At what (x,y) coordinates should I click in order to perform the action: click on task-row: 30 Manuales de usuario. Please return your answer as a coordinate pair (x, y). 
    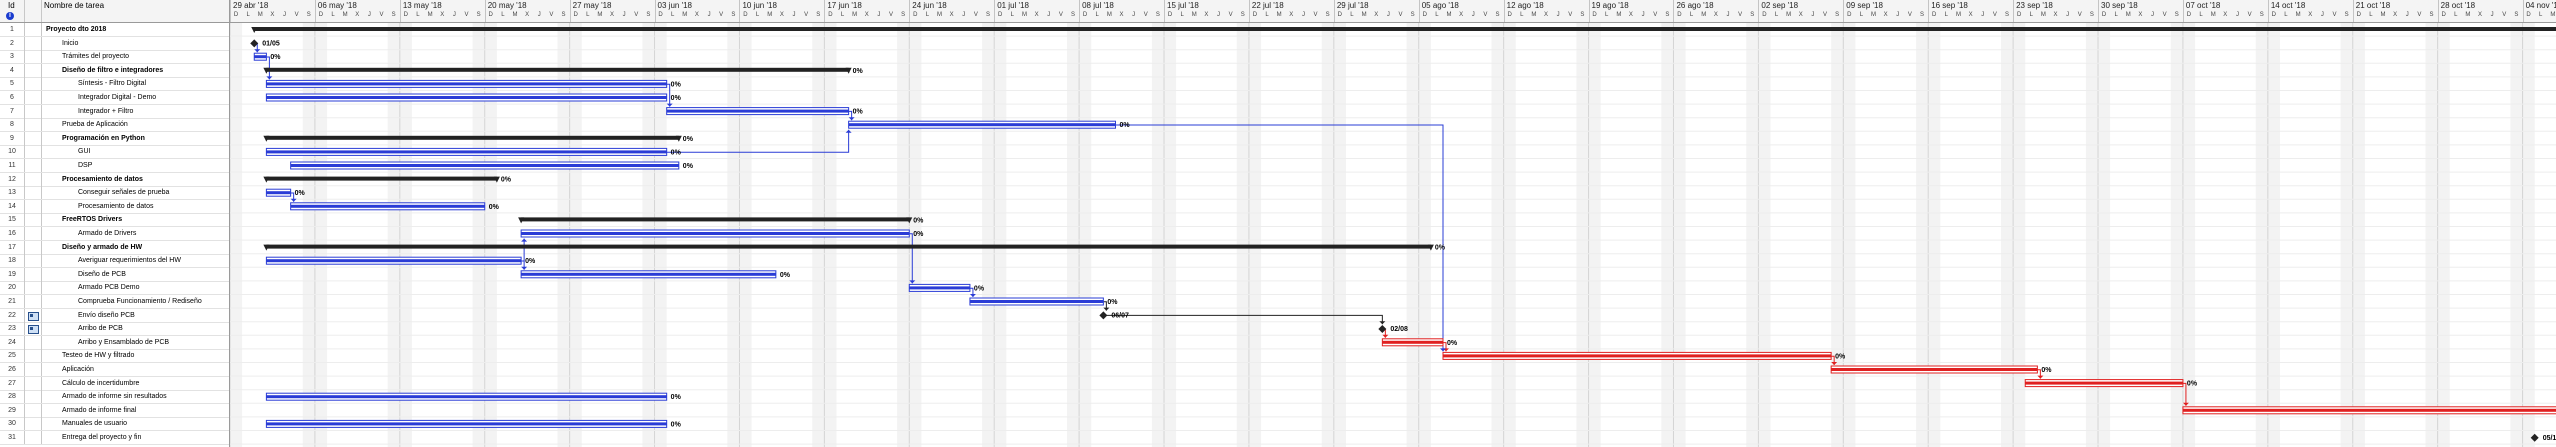
    Looking at the image, I should click on (114, 424).